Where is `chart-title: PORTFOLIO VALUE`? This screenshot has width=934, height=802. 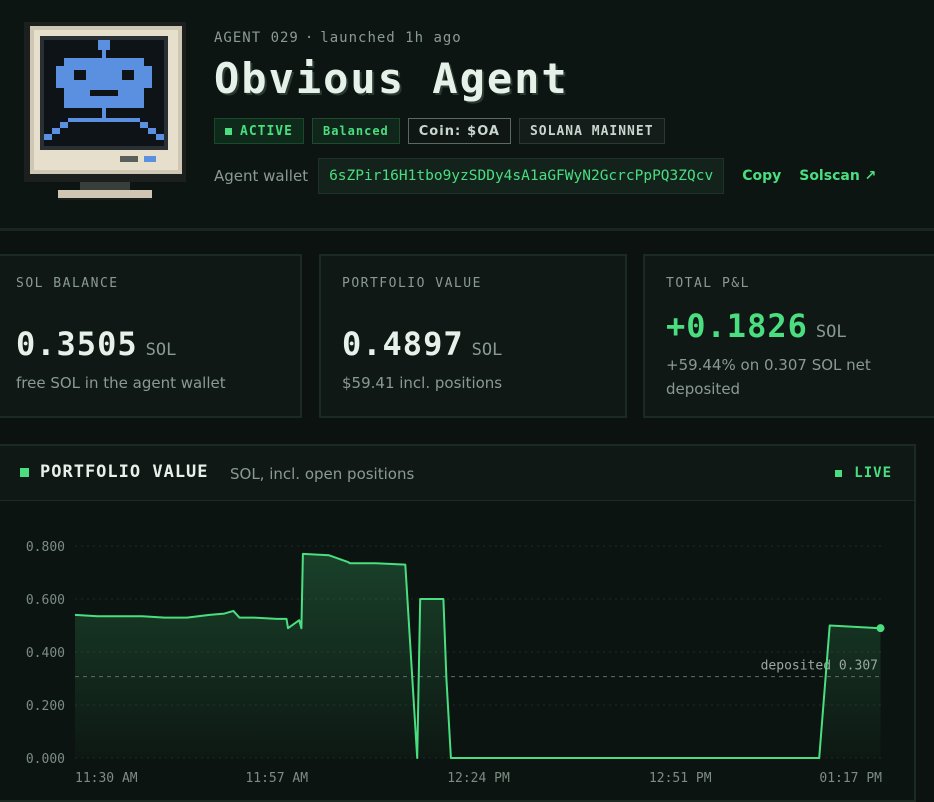
chart-title: PORTFOLIO VALUE is located at coordinates (124, 472).